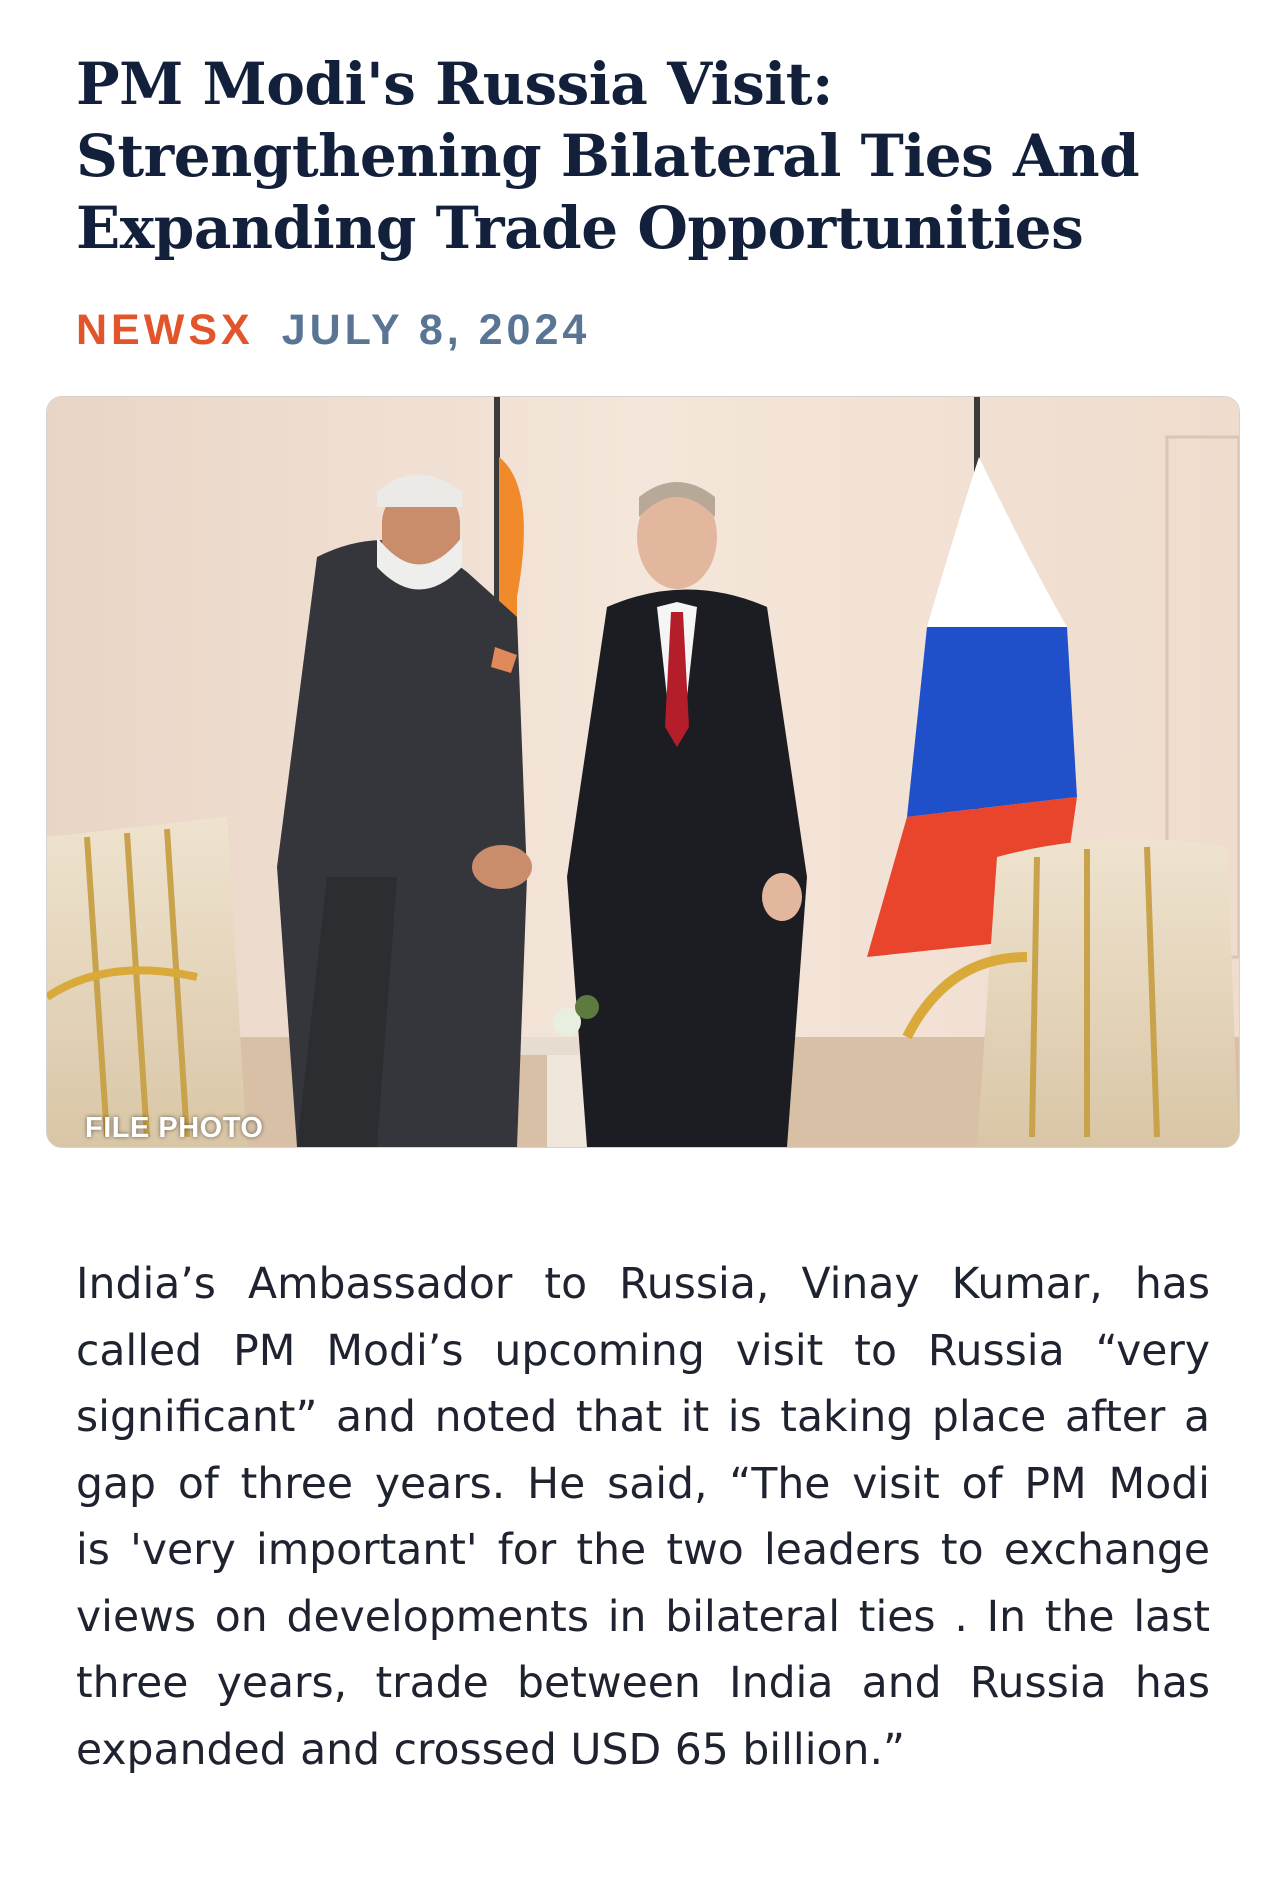 The width and height of the screenshot is (1284, 1902). I want to click on headline-line: PM Modi's Russia Visit:, so click(454, 84).